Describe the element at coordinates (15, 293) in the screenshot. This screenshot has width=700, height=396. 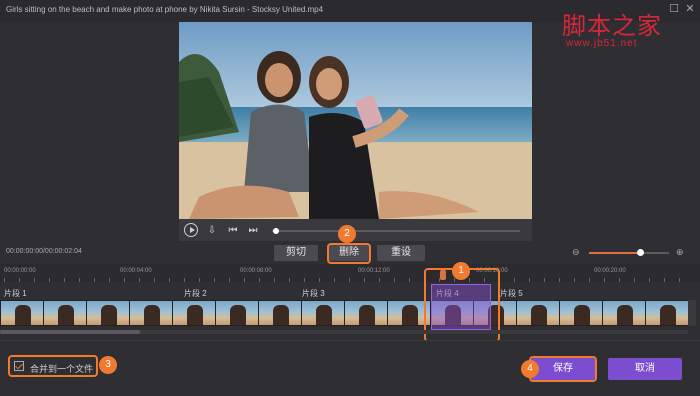
I see `segment-label-1: 片段 1` at that location.